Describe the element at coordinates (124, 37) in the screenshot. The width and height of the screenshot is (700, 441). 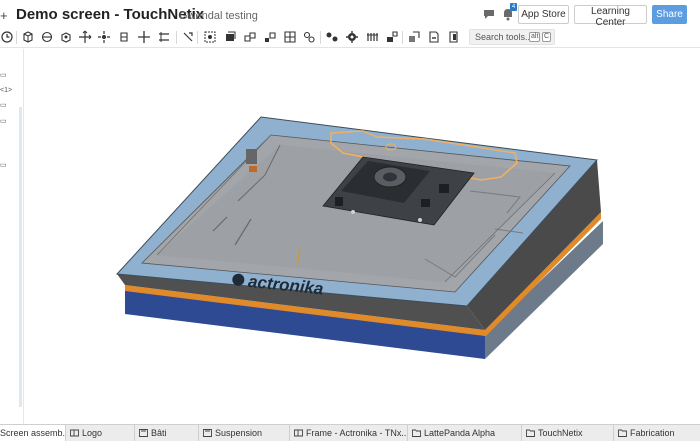
I see `pin-slot-mate-icon` at that location.